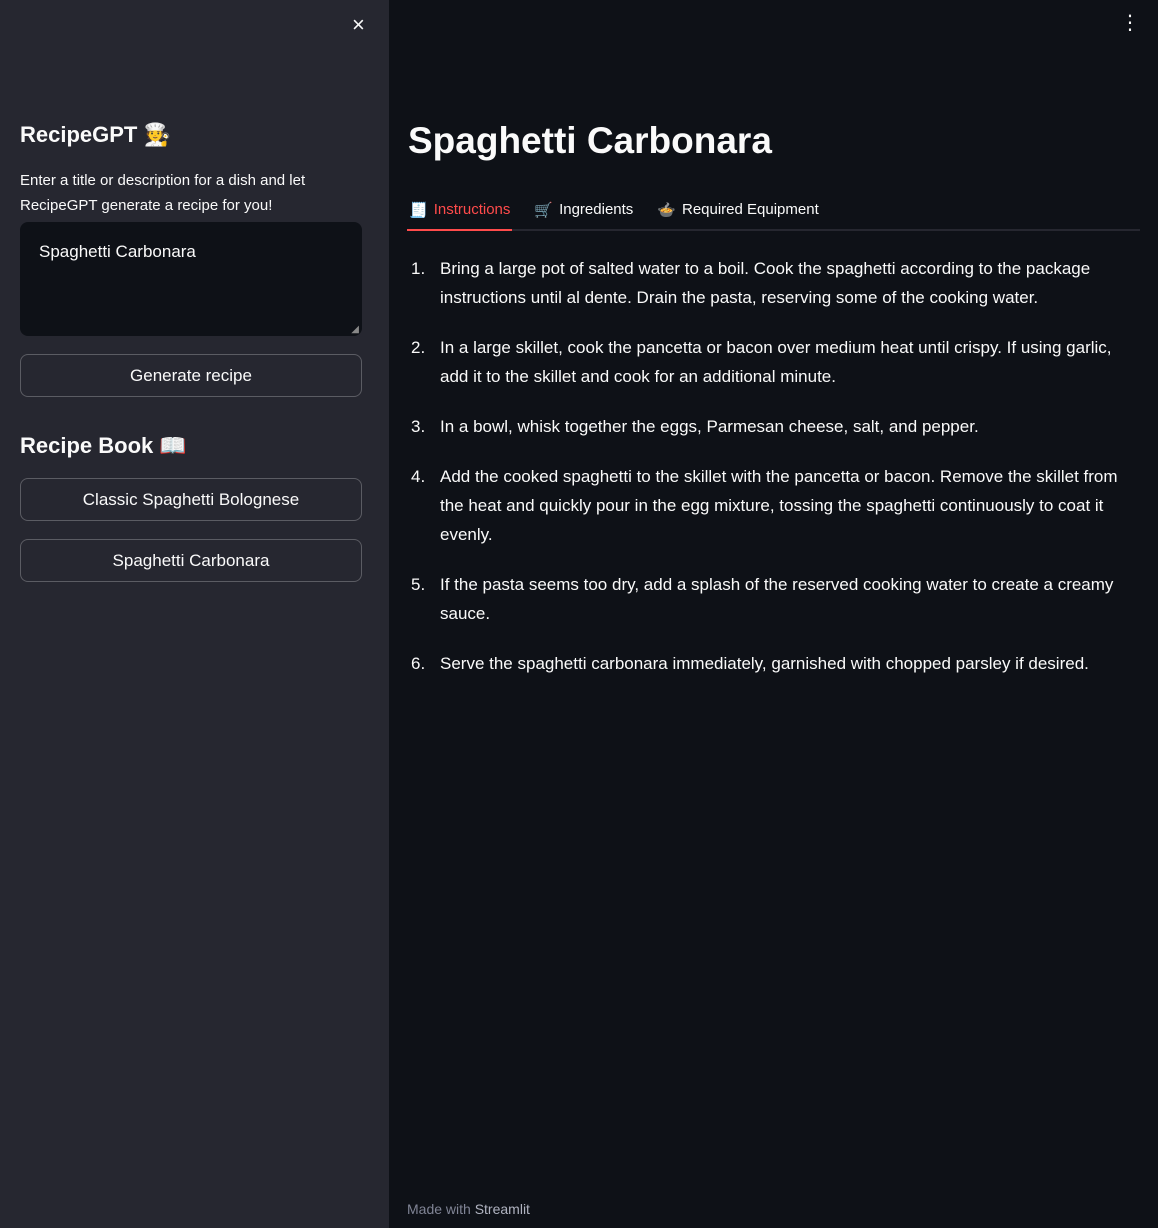  I want to click on recipe-book-item: Spaghetti Carbonara, so click(191, 560).